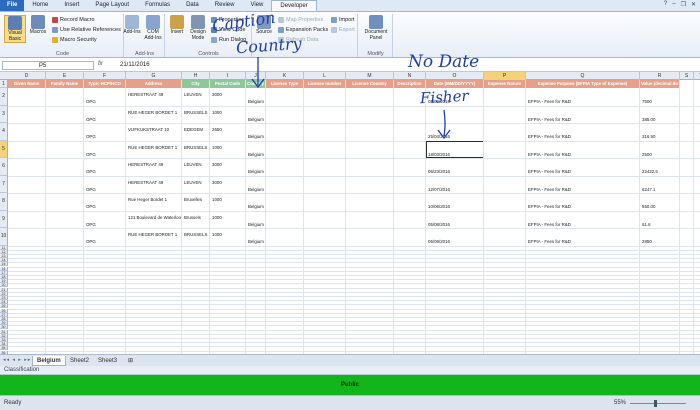 This screenshot has height=410, width=700. I want to click on header-cell: City, so click(196, 84).